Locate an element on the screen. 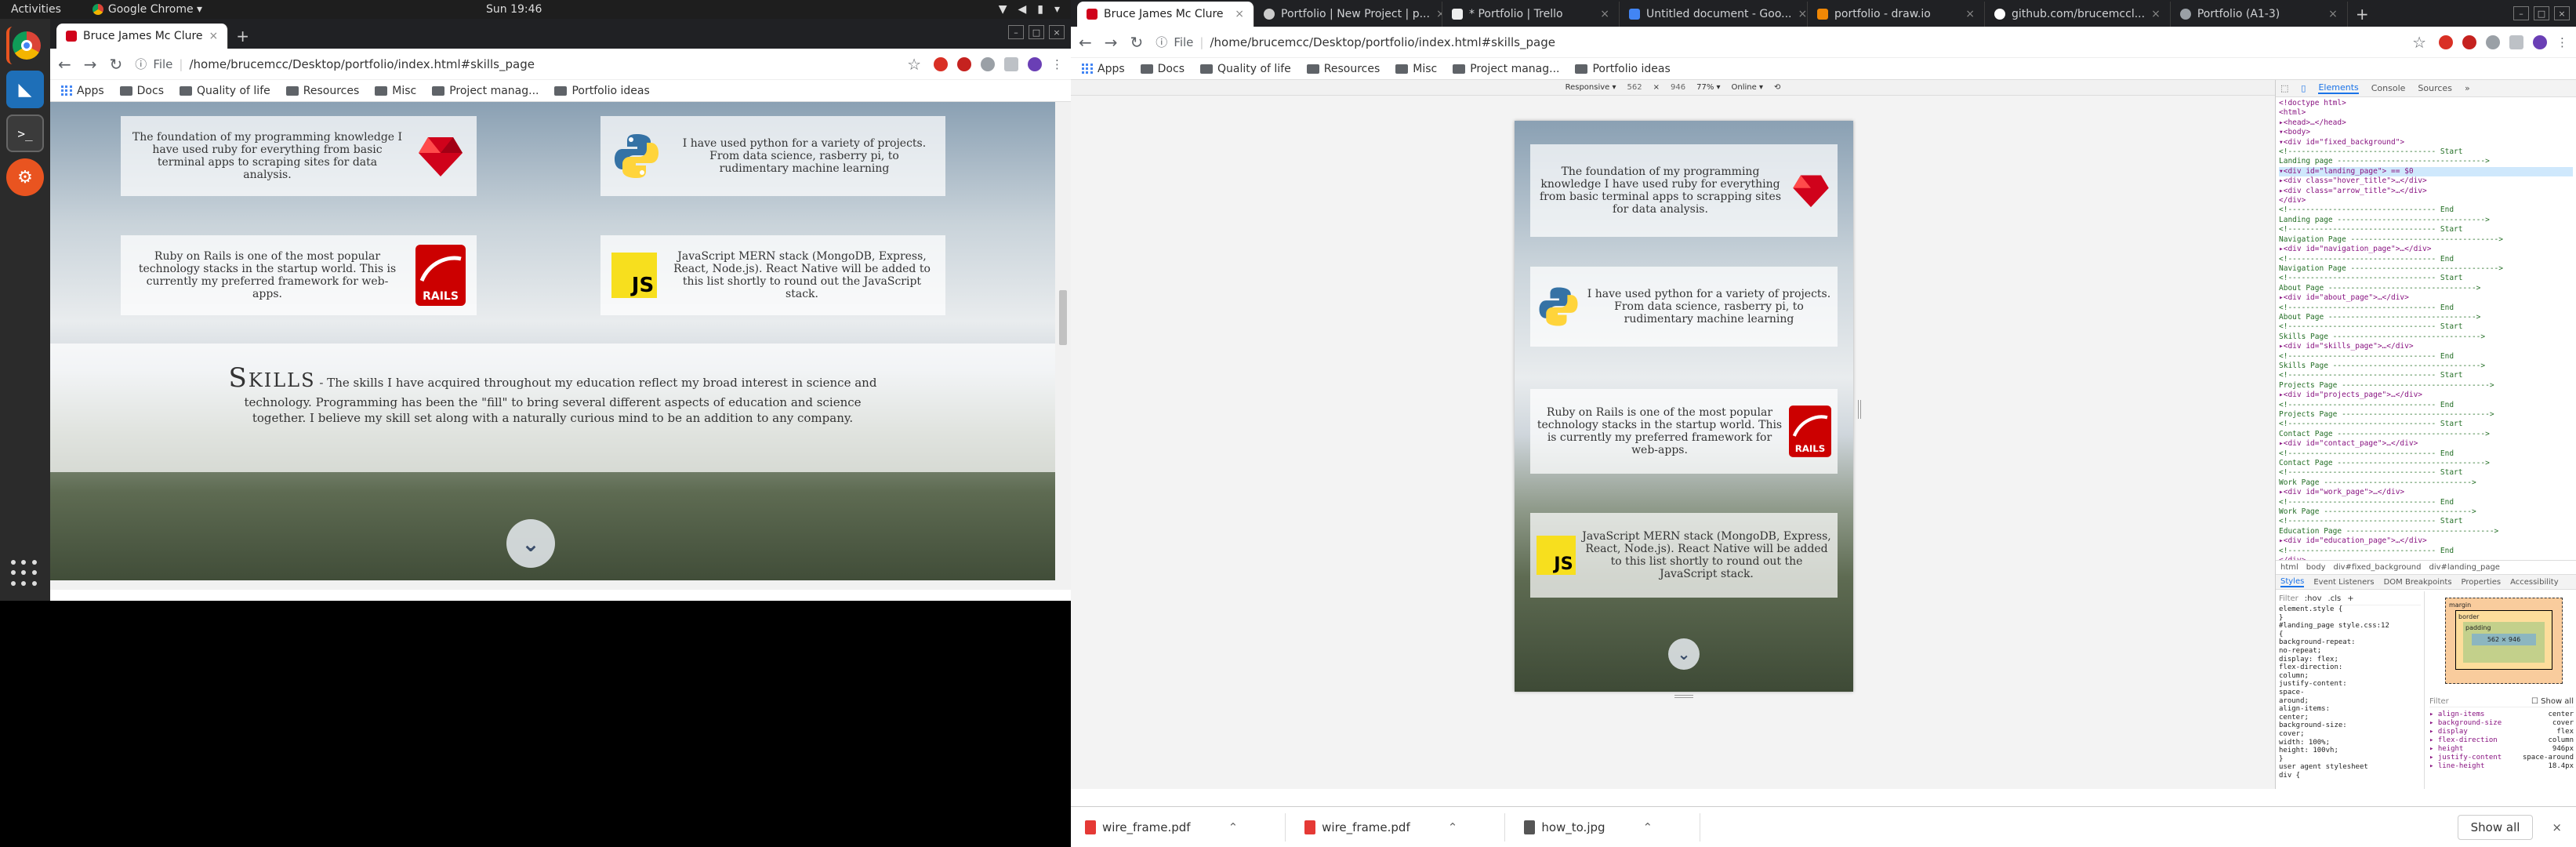 Image resolution: width=2576 pixels, height=847 pixels. bookmark-apps: Apps is located at coordinates (1104, 69).